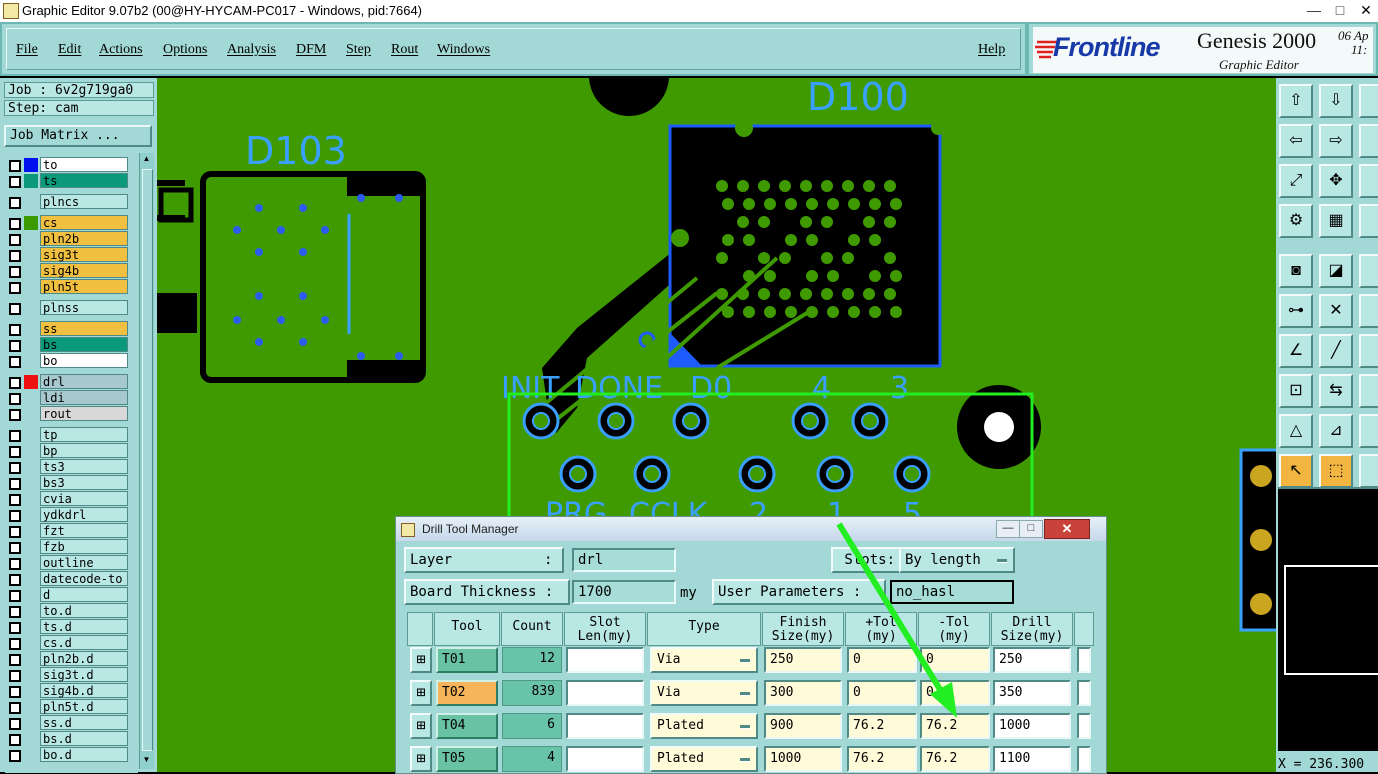 The image size is (1378, 774). I want to click on layer-row-cs.d: cs.d, so click(67, 643).